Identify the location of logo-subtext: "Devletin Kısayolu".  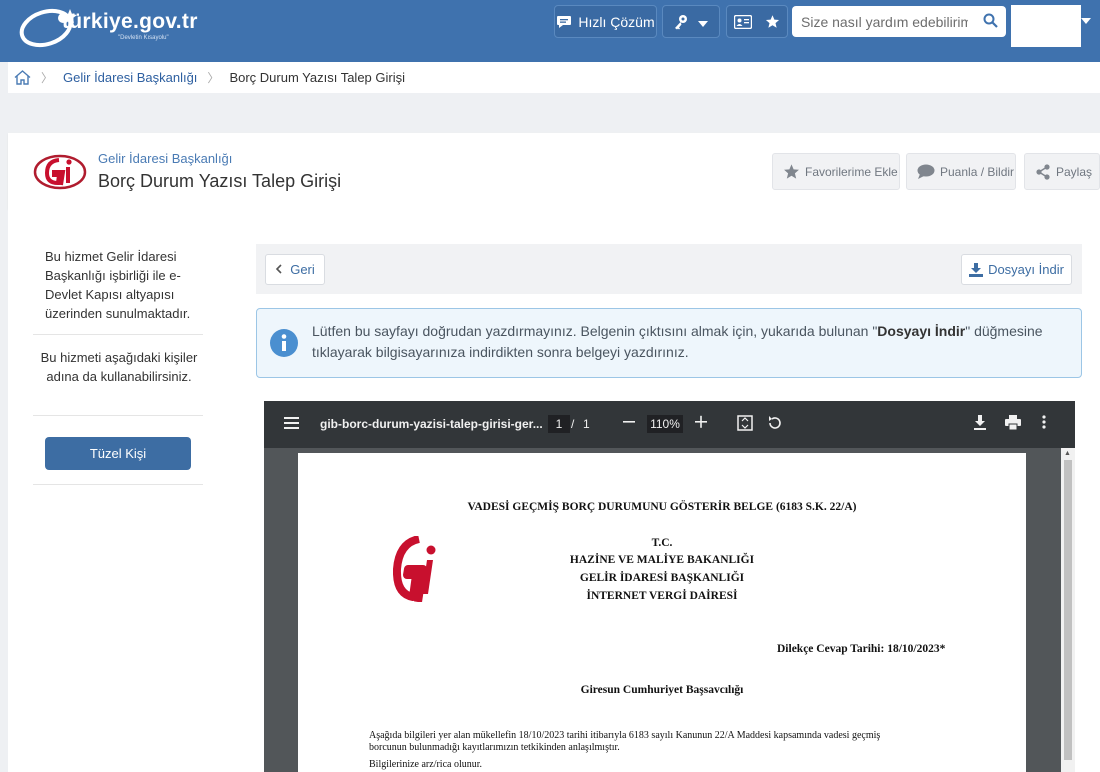
(143, 38).